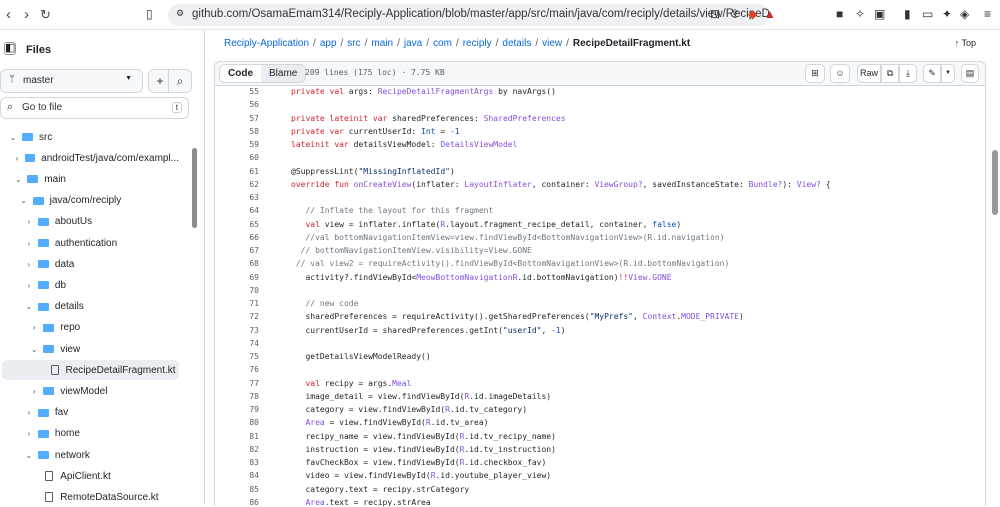  What do you see at coordinates (237, 197) in the screenshot?
I see `line-number: 63` at bounding box center [237, 197].